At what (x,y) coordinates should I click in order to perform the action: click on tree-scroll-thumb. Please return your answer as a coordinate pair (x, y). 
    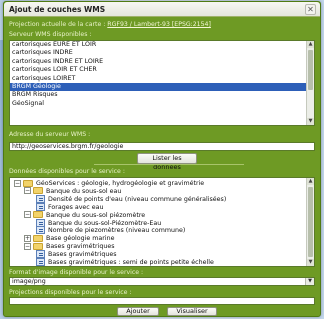
    Looking at the image, I should click on (310, 222).